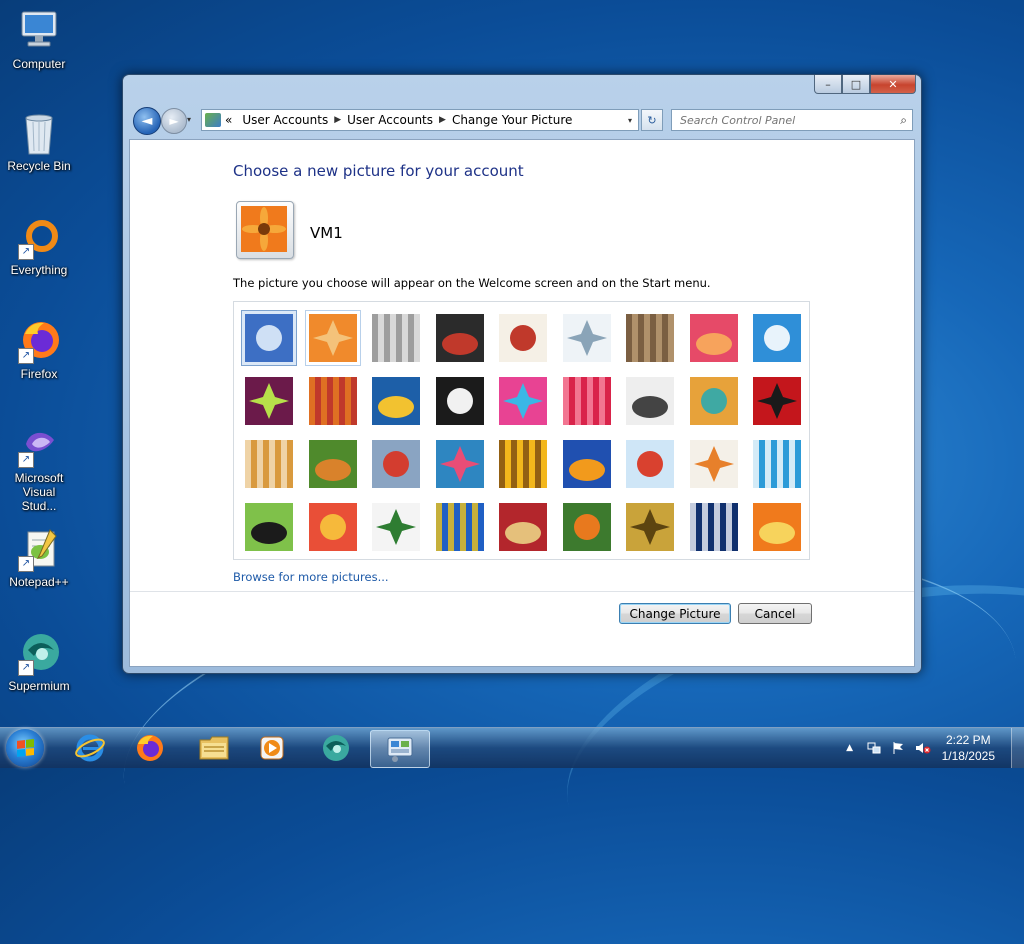  Describe the element at coordinates (586, 527) in the screenshot. I see `picture-option-butterfly` at that location.